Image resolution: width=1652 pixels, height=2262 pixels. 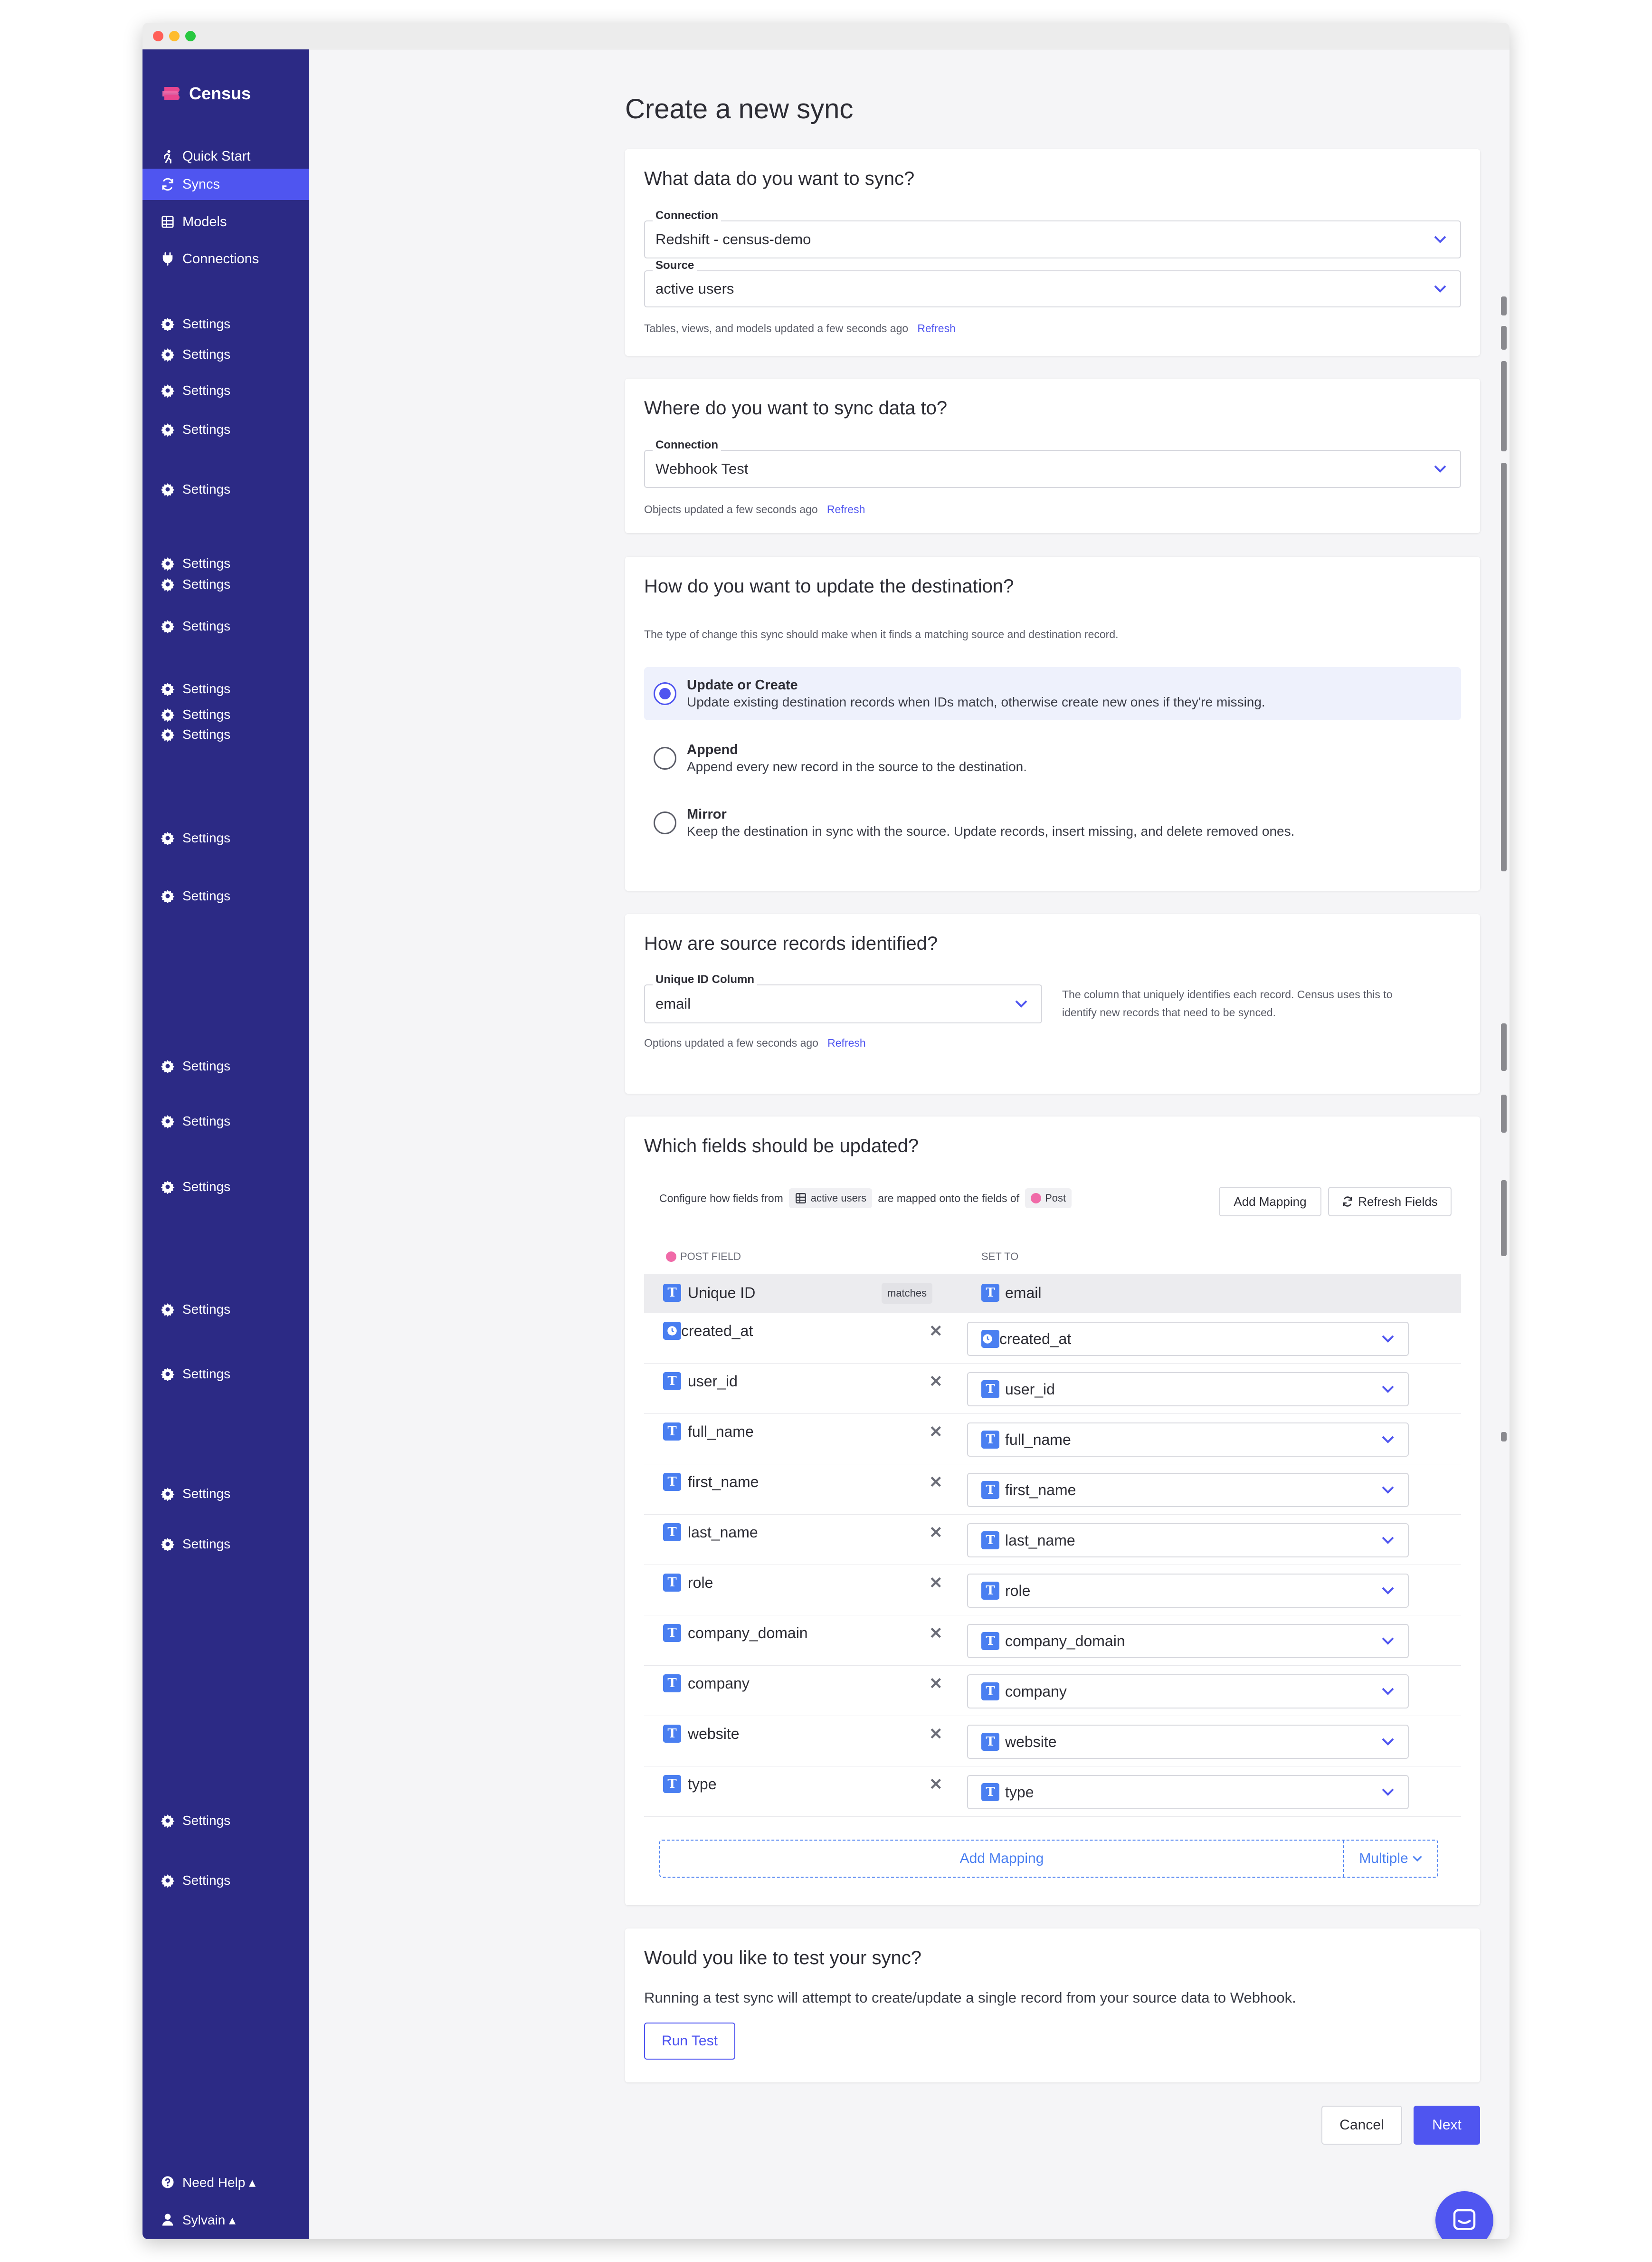 What do you see at coordinates (1270, 1201) in the screenshot?
I see `add-mapping-button: Add Mapping` at bounding box center [1270, 1201].